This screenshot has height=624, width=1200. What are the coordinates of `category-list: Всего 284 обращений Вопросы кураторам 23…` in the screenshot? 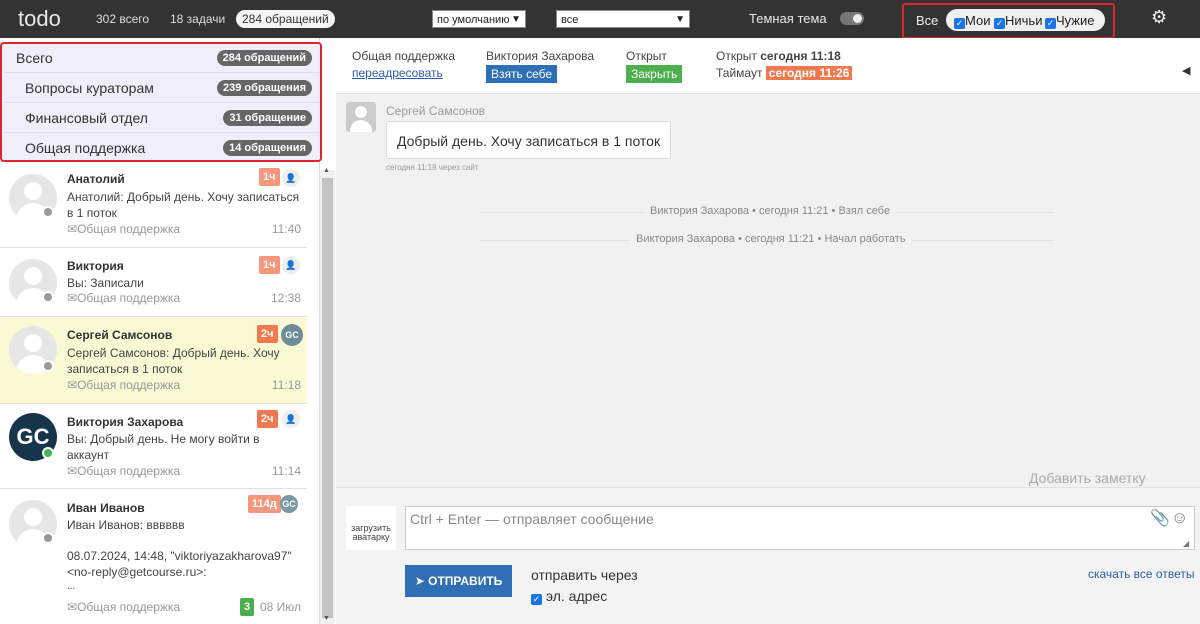 It's located at (161, 102).